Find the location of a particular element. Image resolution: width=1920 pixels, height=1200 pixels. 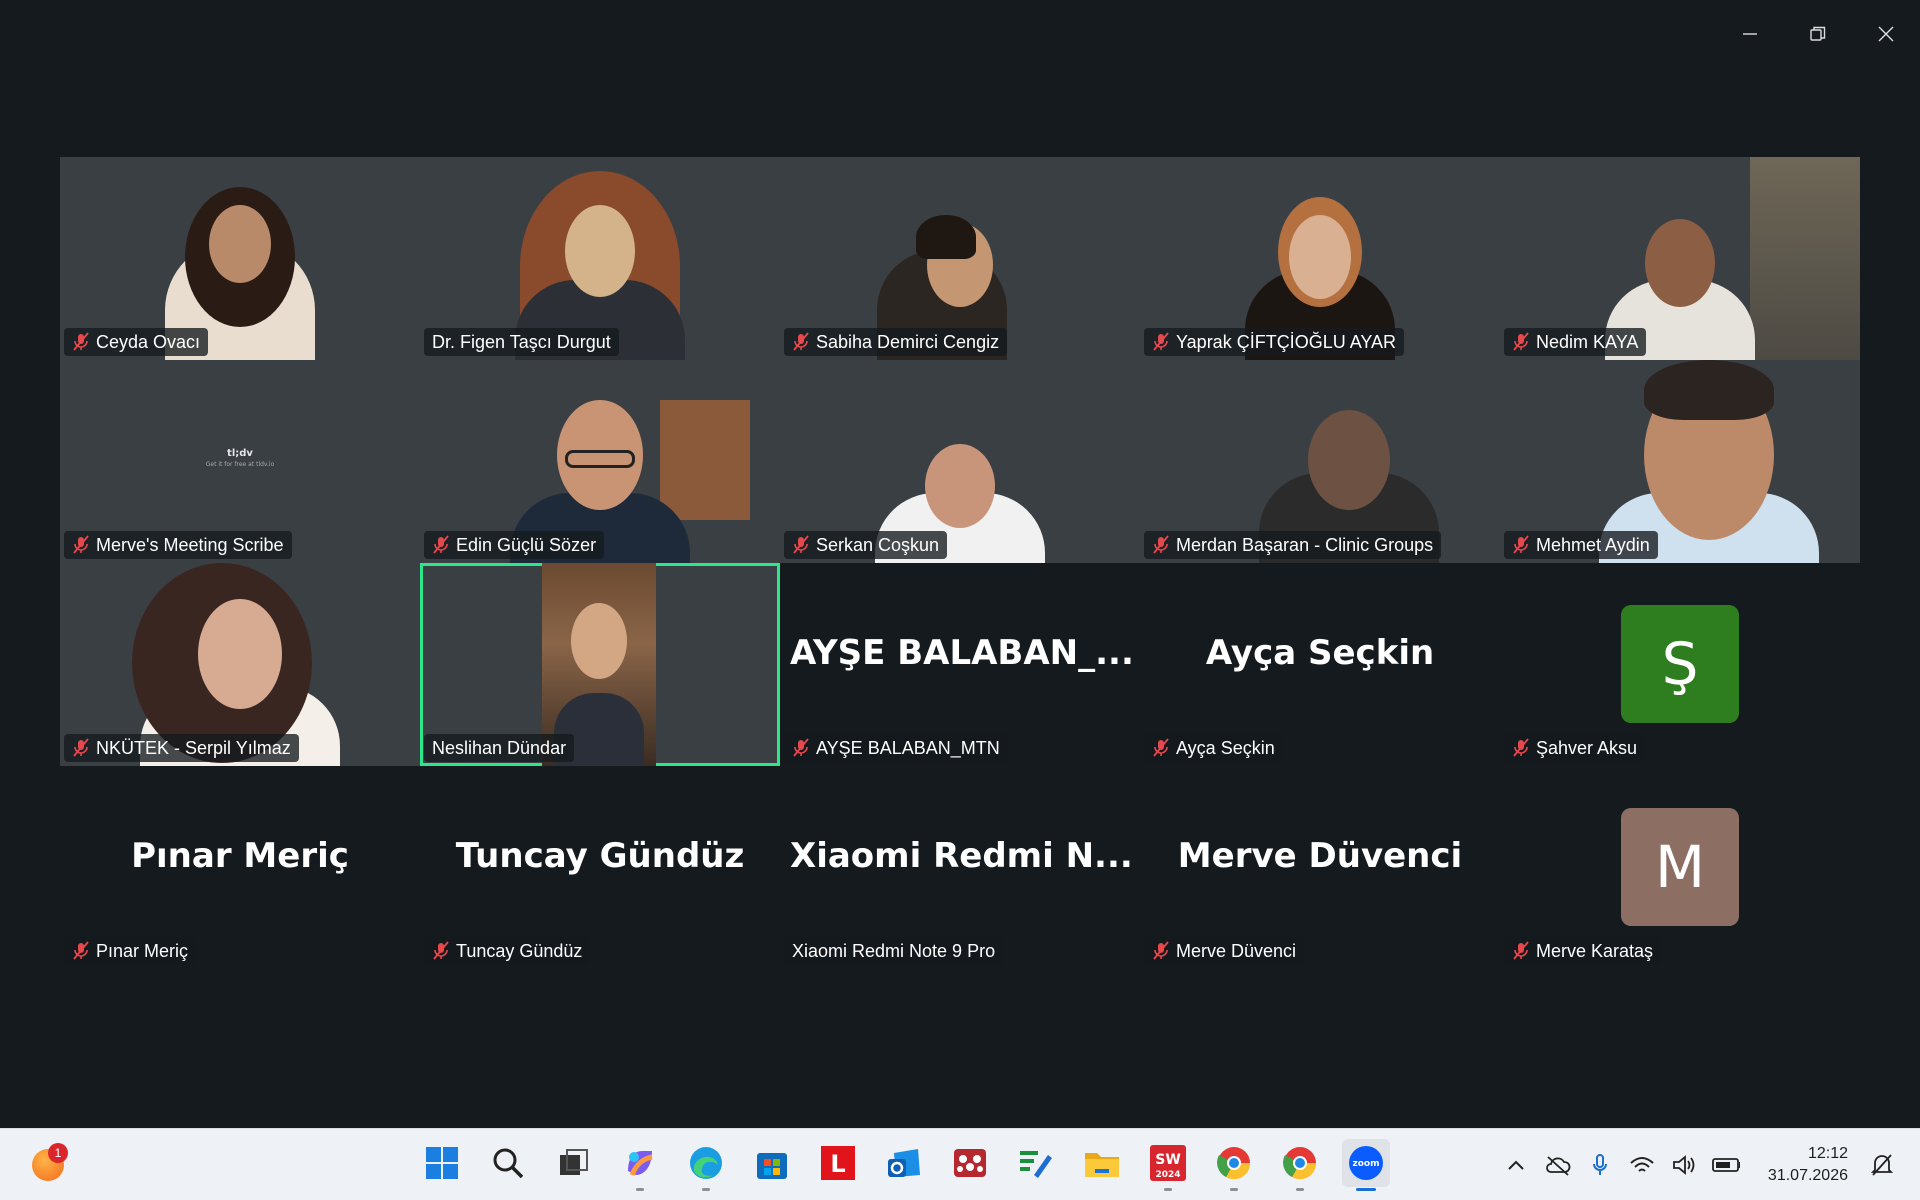

participant-name: Merve Düvenci is located at coordinates (1236, 950).